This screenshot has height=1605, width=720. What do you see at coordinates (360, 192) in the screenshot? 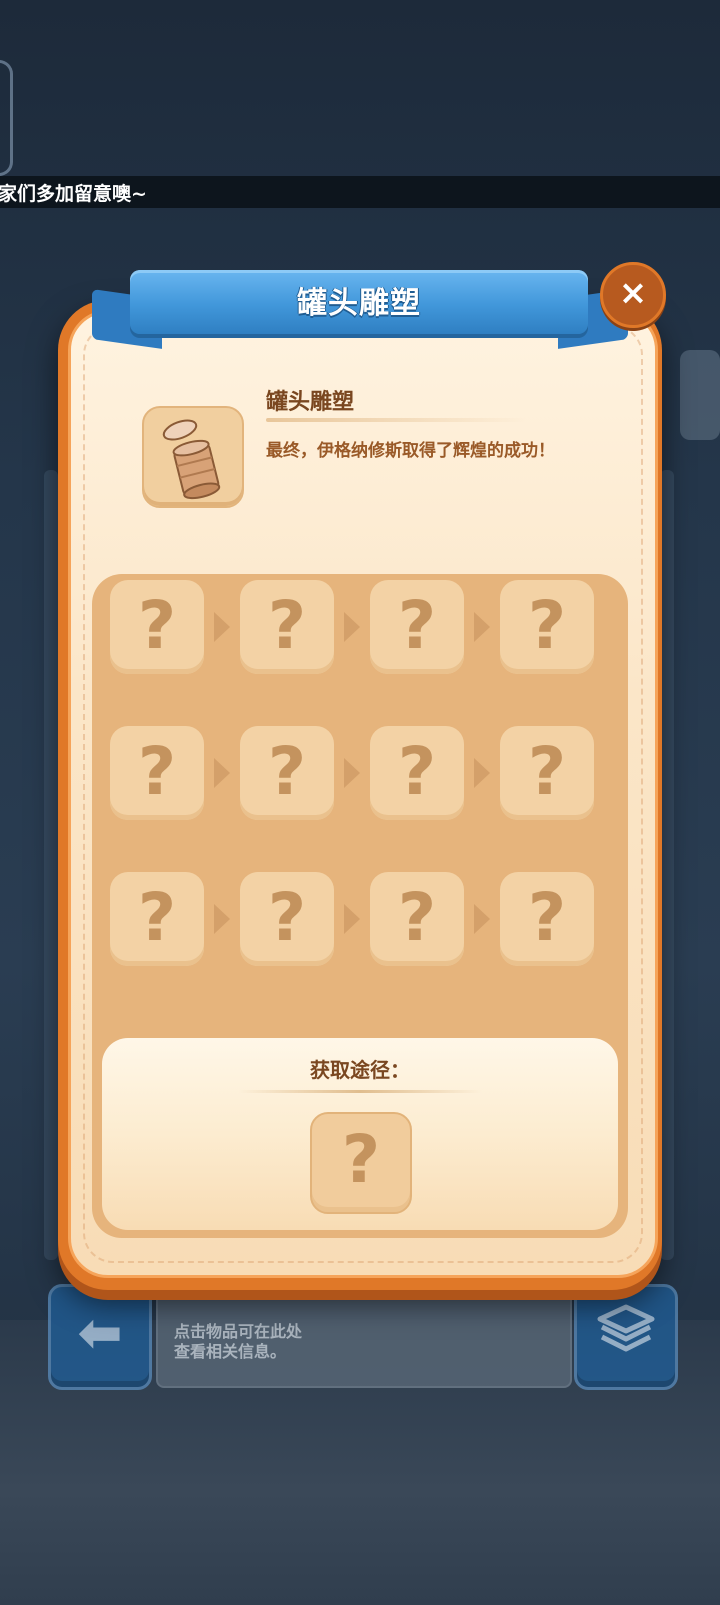
I see `announcement-ticker: 家们多加留意噢~` at bounding box center [360, 192].